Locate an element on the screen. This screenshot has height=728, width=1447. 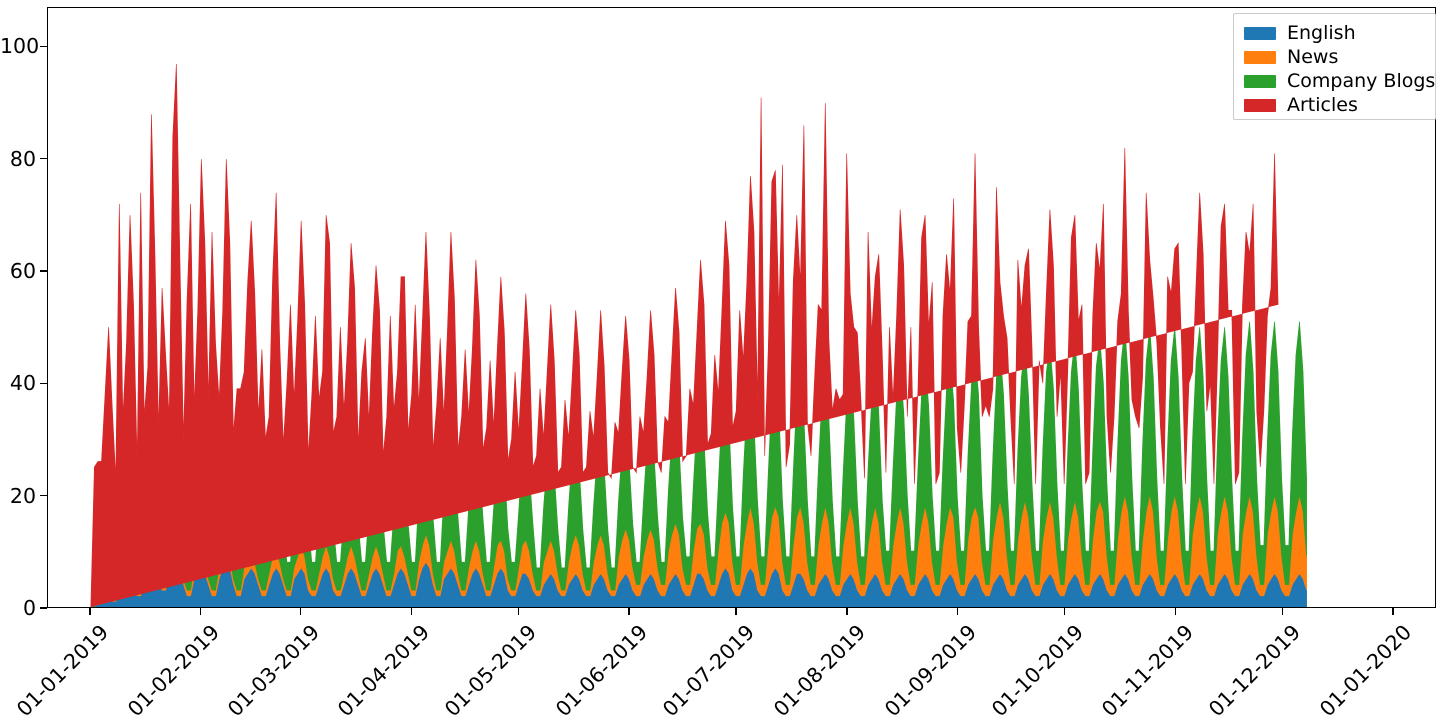
legend-label-english: English is located at coordinates (1321, 32).